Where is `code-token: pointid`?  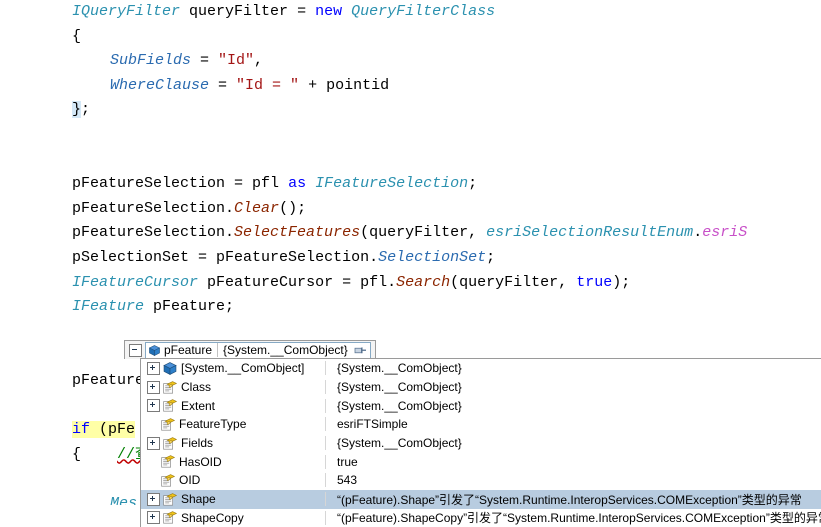
code-token: pointid is located at coordinates (357, 85).